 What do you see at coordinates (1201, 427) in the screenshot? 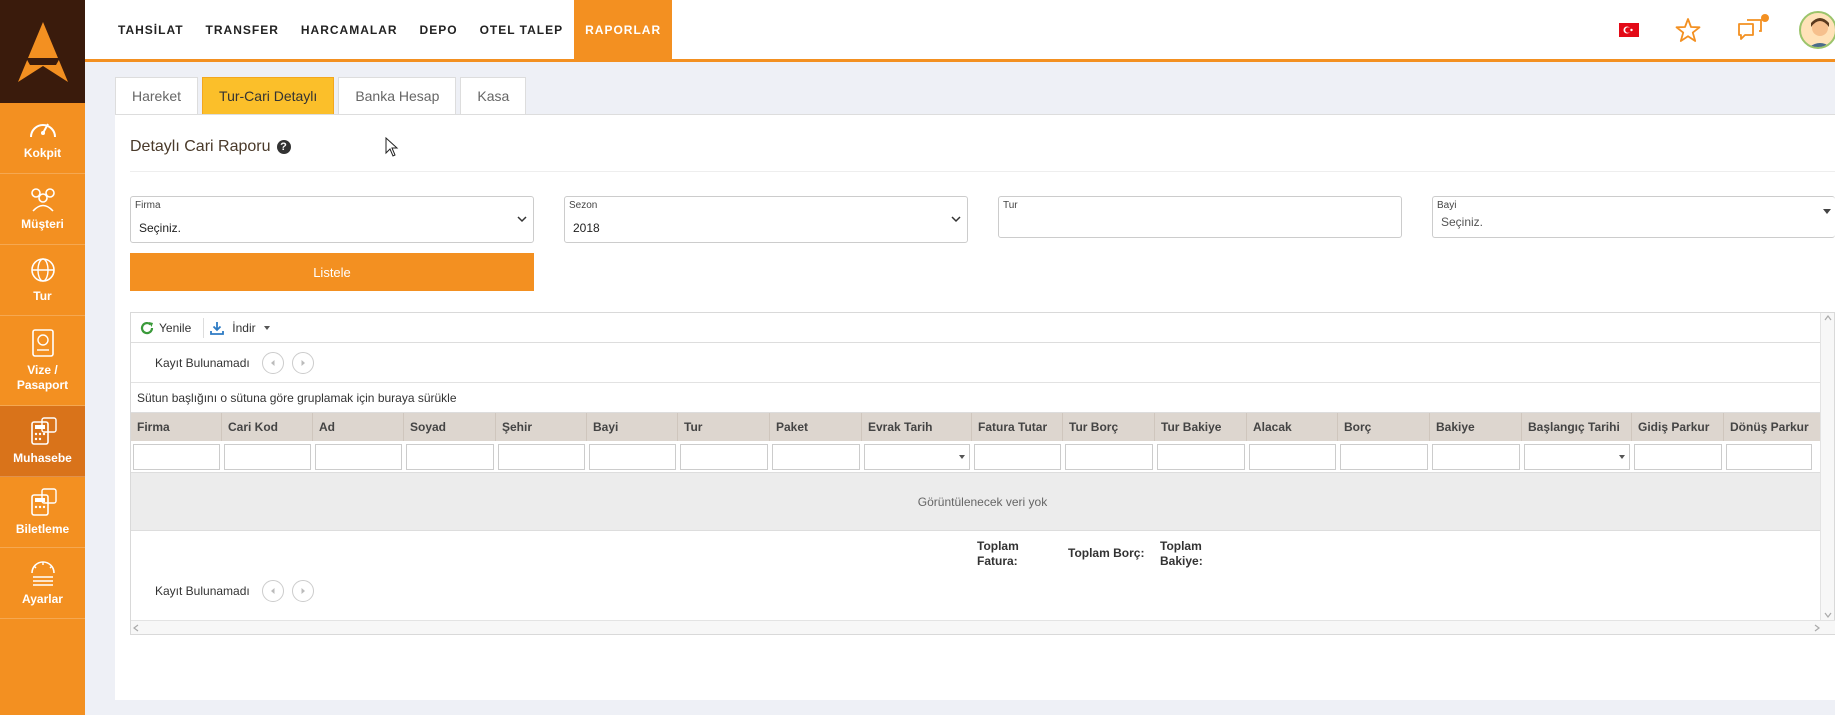
I see `col-tur-bakiye: Tur Bakiye` at bounding box center [1201, 427].